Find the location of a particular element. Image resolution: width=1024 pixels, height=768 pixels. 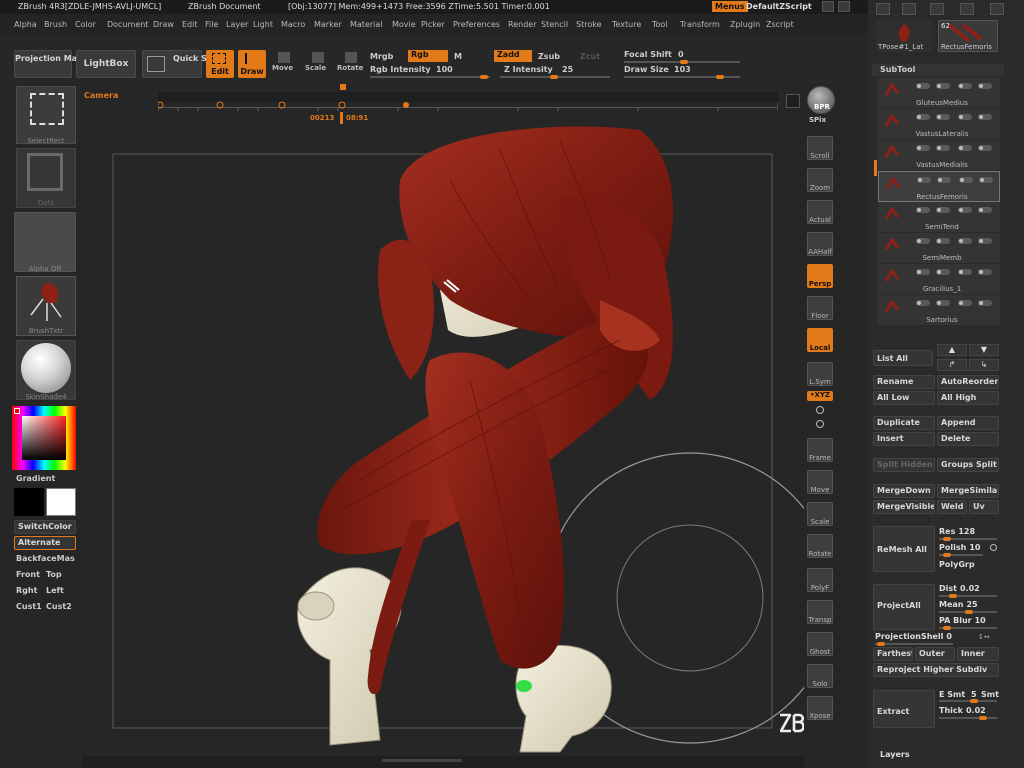

down-arrow-icon: ▼ is located at coordinates (984, 350).